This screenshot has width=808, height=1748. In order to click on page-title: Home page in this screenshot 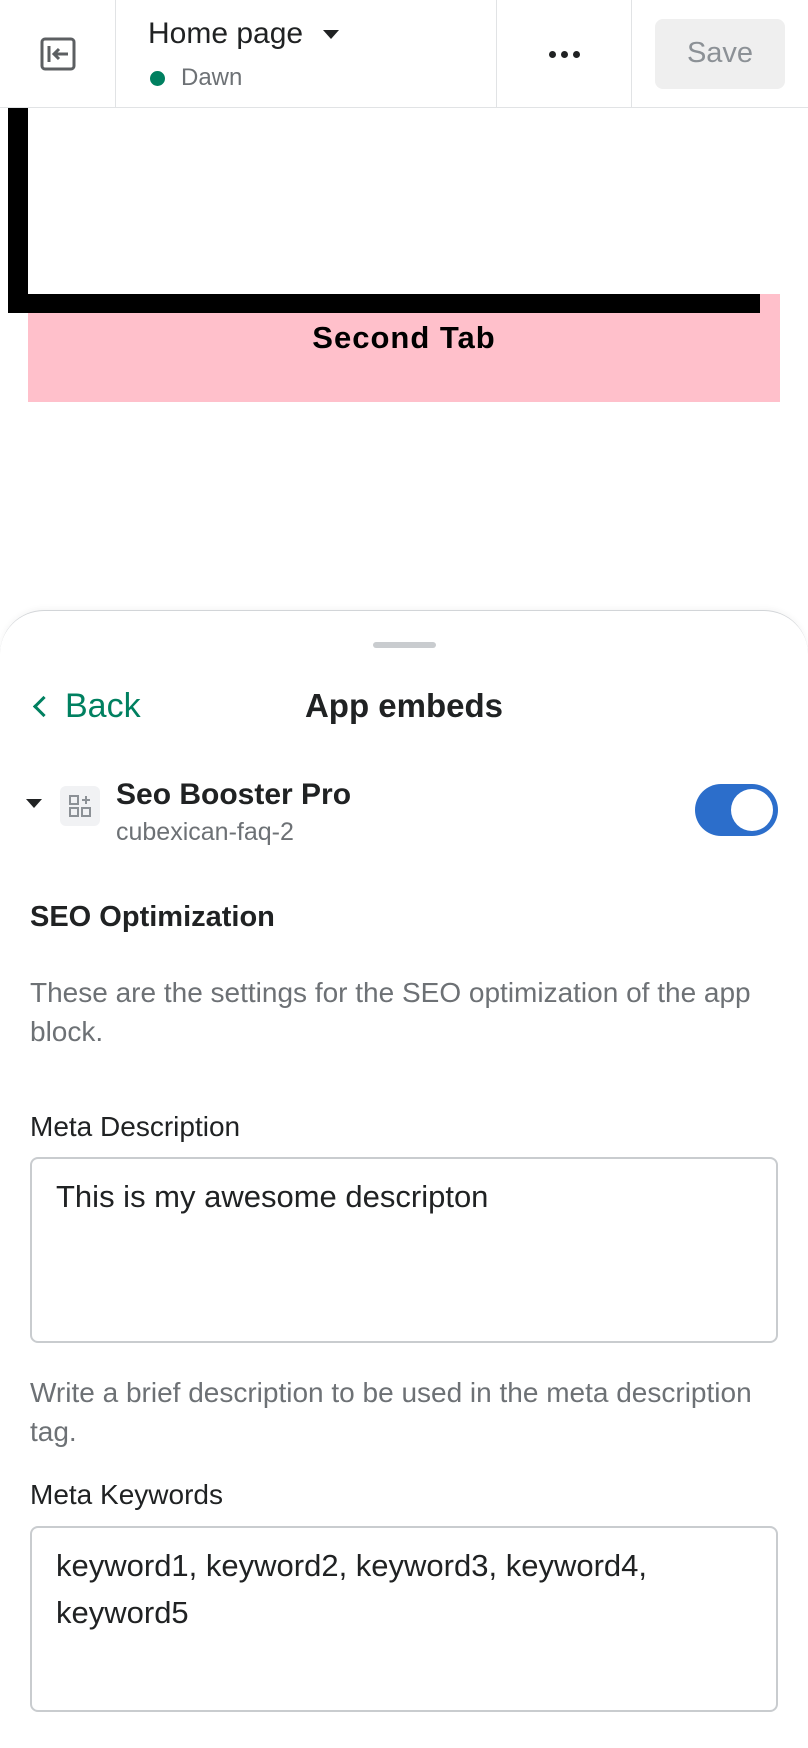, I will do `click(226, 33)`.